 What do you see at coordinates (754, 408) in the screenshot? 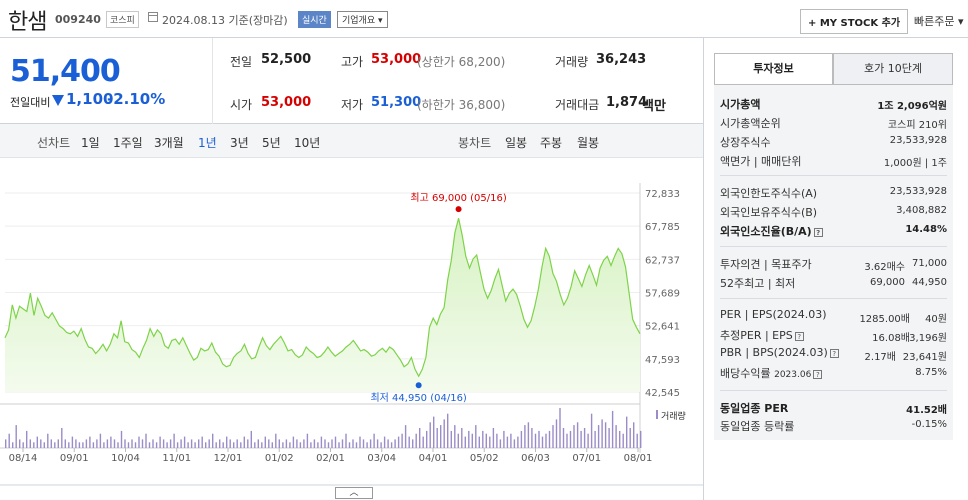
I see `sector-per-label: 동일업종 PER` at bounding box center [754, 408].